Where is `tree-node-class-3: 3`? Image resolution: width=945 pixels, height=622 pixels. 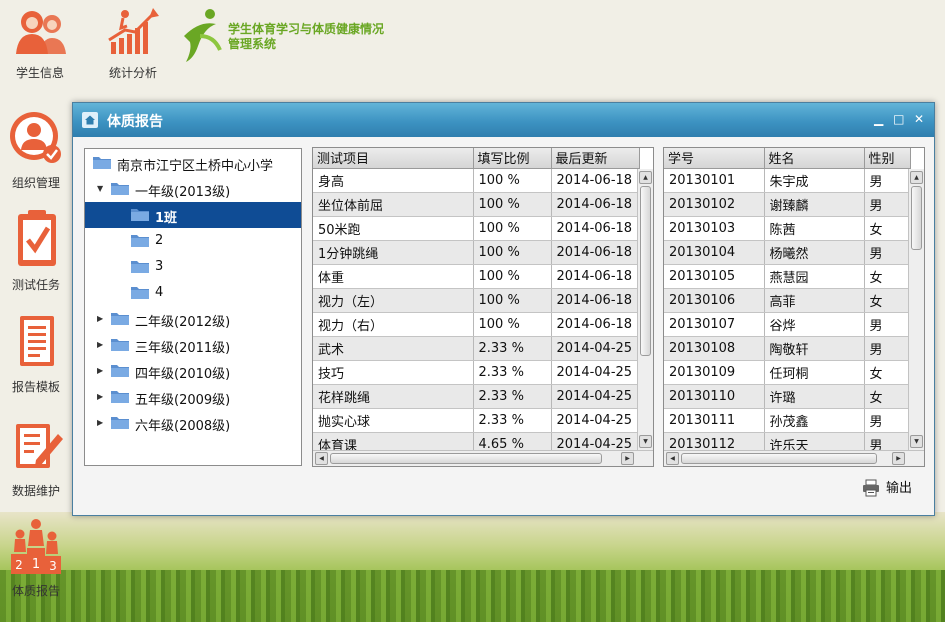 tree-node-class-3: 3 is located at coordinates (193, 267).